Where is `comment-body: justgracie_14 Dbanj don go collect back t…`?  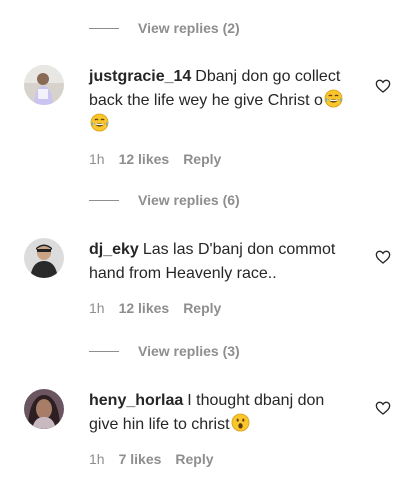
comment-body: justgracie_14 Dbanj don go collect back t… is located at coordinates (220, 101).